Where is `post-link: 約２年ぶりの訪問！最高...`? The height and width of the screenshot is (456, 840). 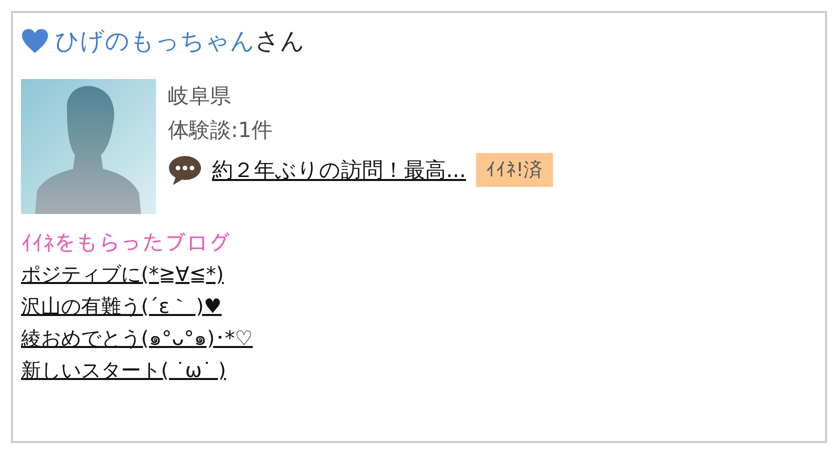 post-link: 約２年ぶりの訪問！最高... is located at coordinates (339, 170).